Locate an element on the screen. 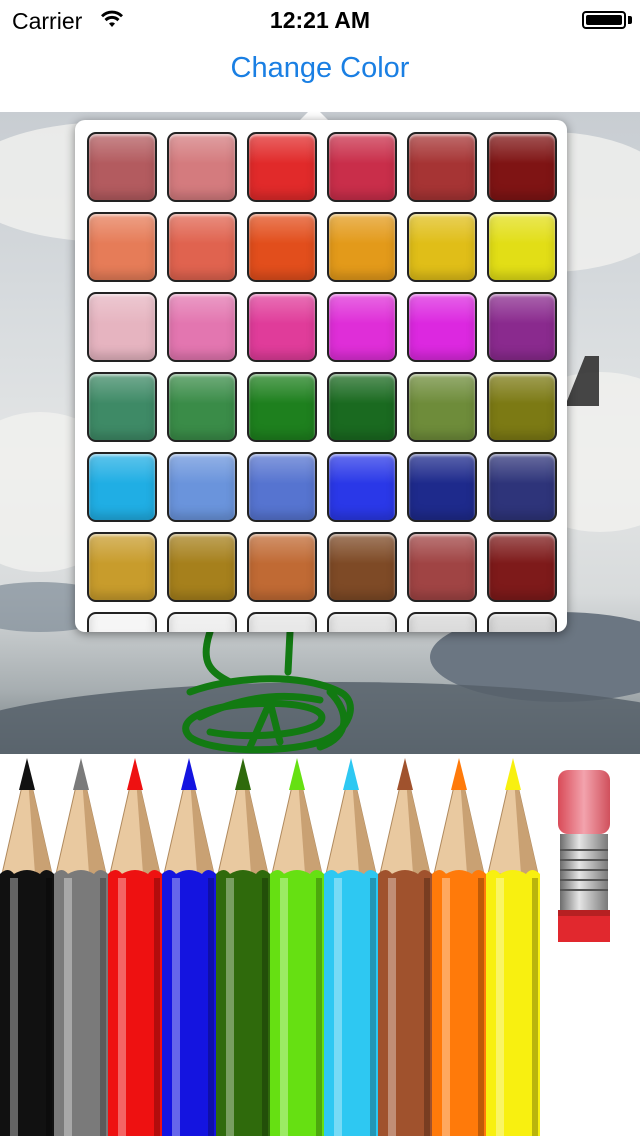 This screenshot has height=1136, width=640. clock: 12:21 AM is located at coordinates (320, 20).